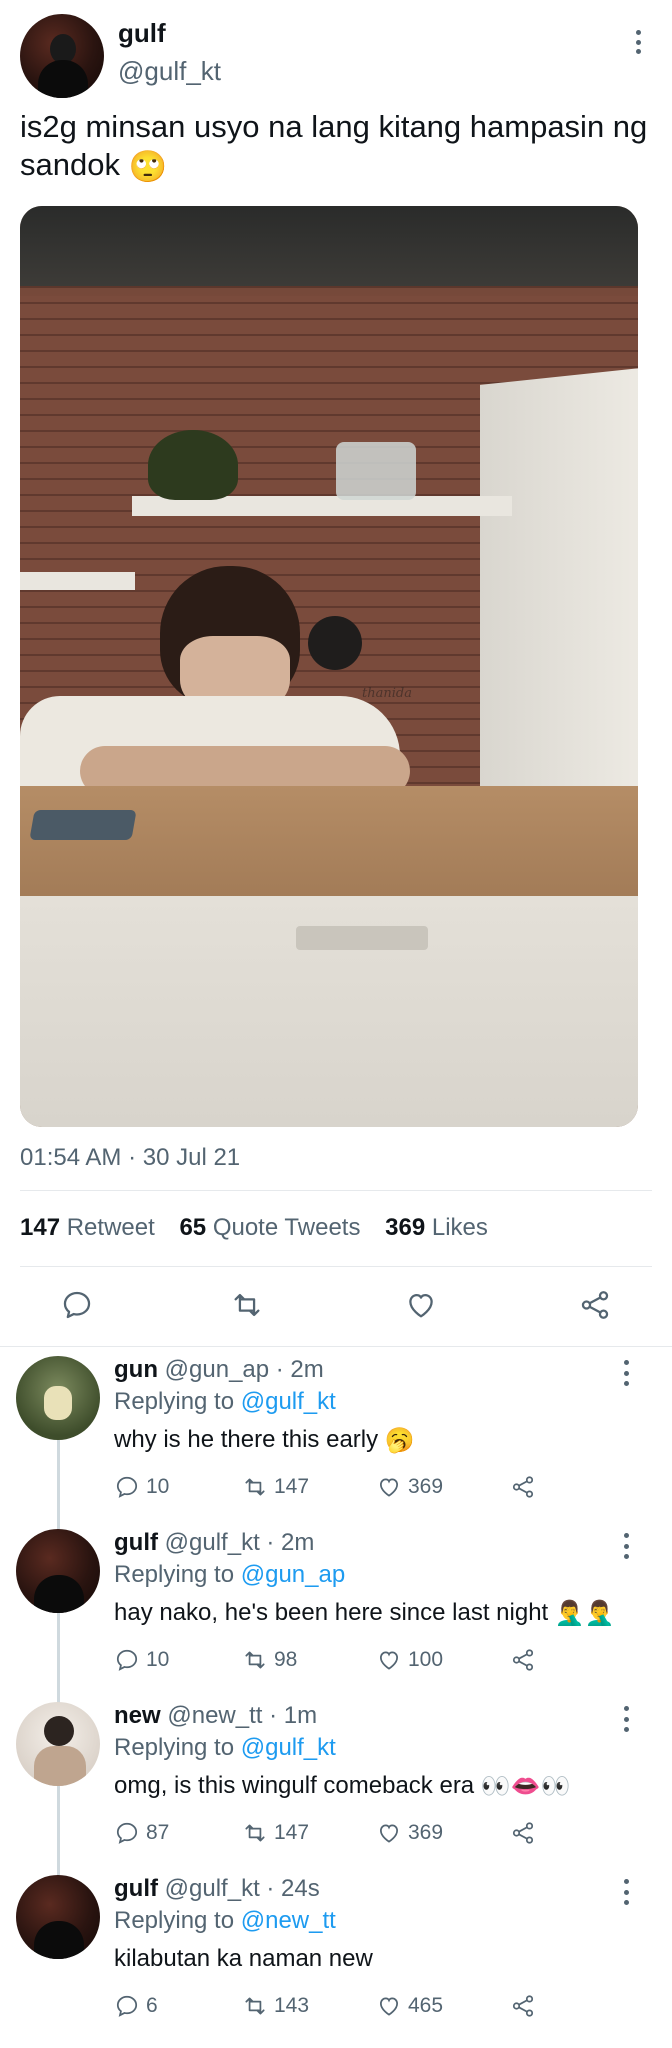 This screenshot has width=672, height=2048. Describe the element at coordinates (336, 56) in the screenshot. I see `tweet-header: gulf @gulf_kt` at that location.